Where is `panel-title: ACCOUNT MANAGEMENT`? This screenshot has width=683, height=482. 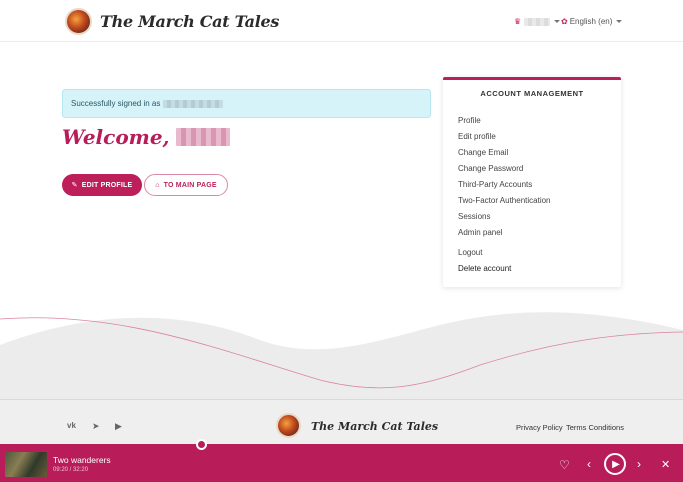
panel-title: ACCOUNT MANAGEMENT is located at coordinates (532, 93).